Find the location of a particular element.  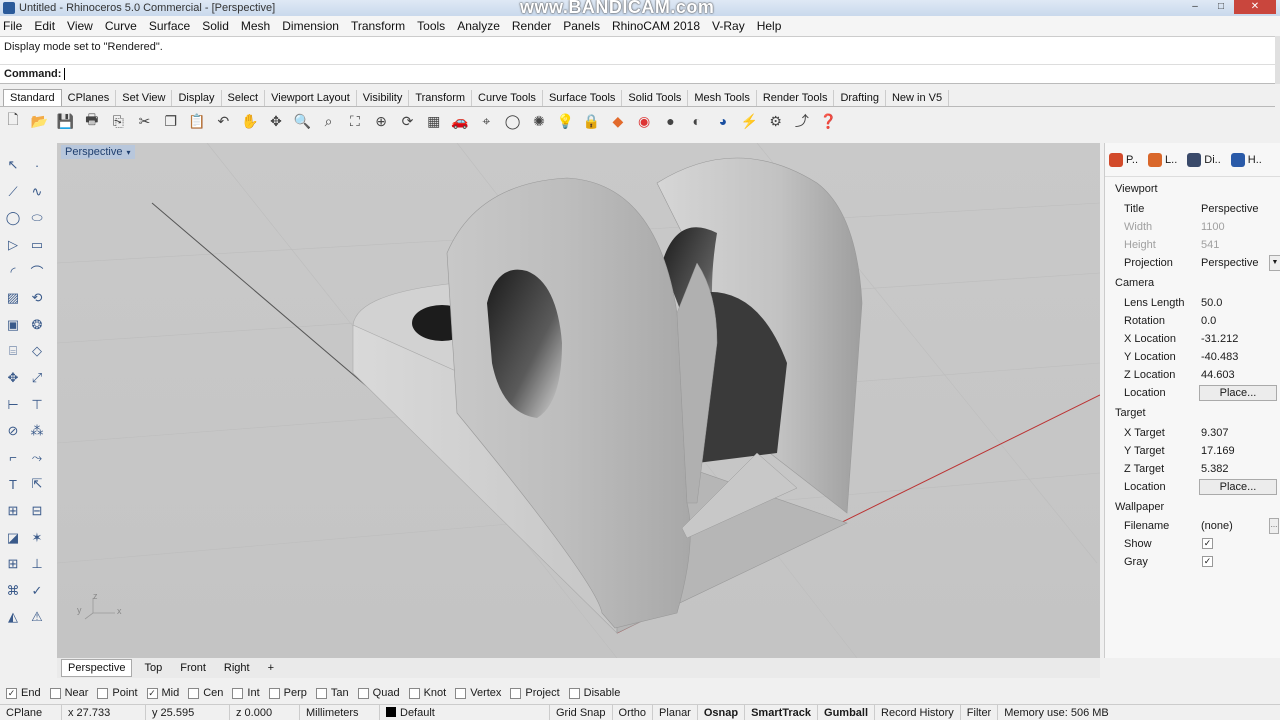

osnap-project-checkbox is located at coordinates (516, 693).